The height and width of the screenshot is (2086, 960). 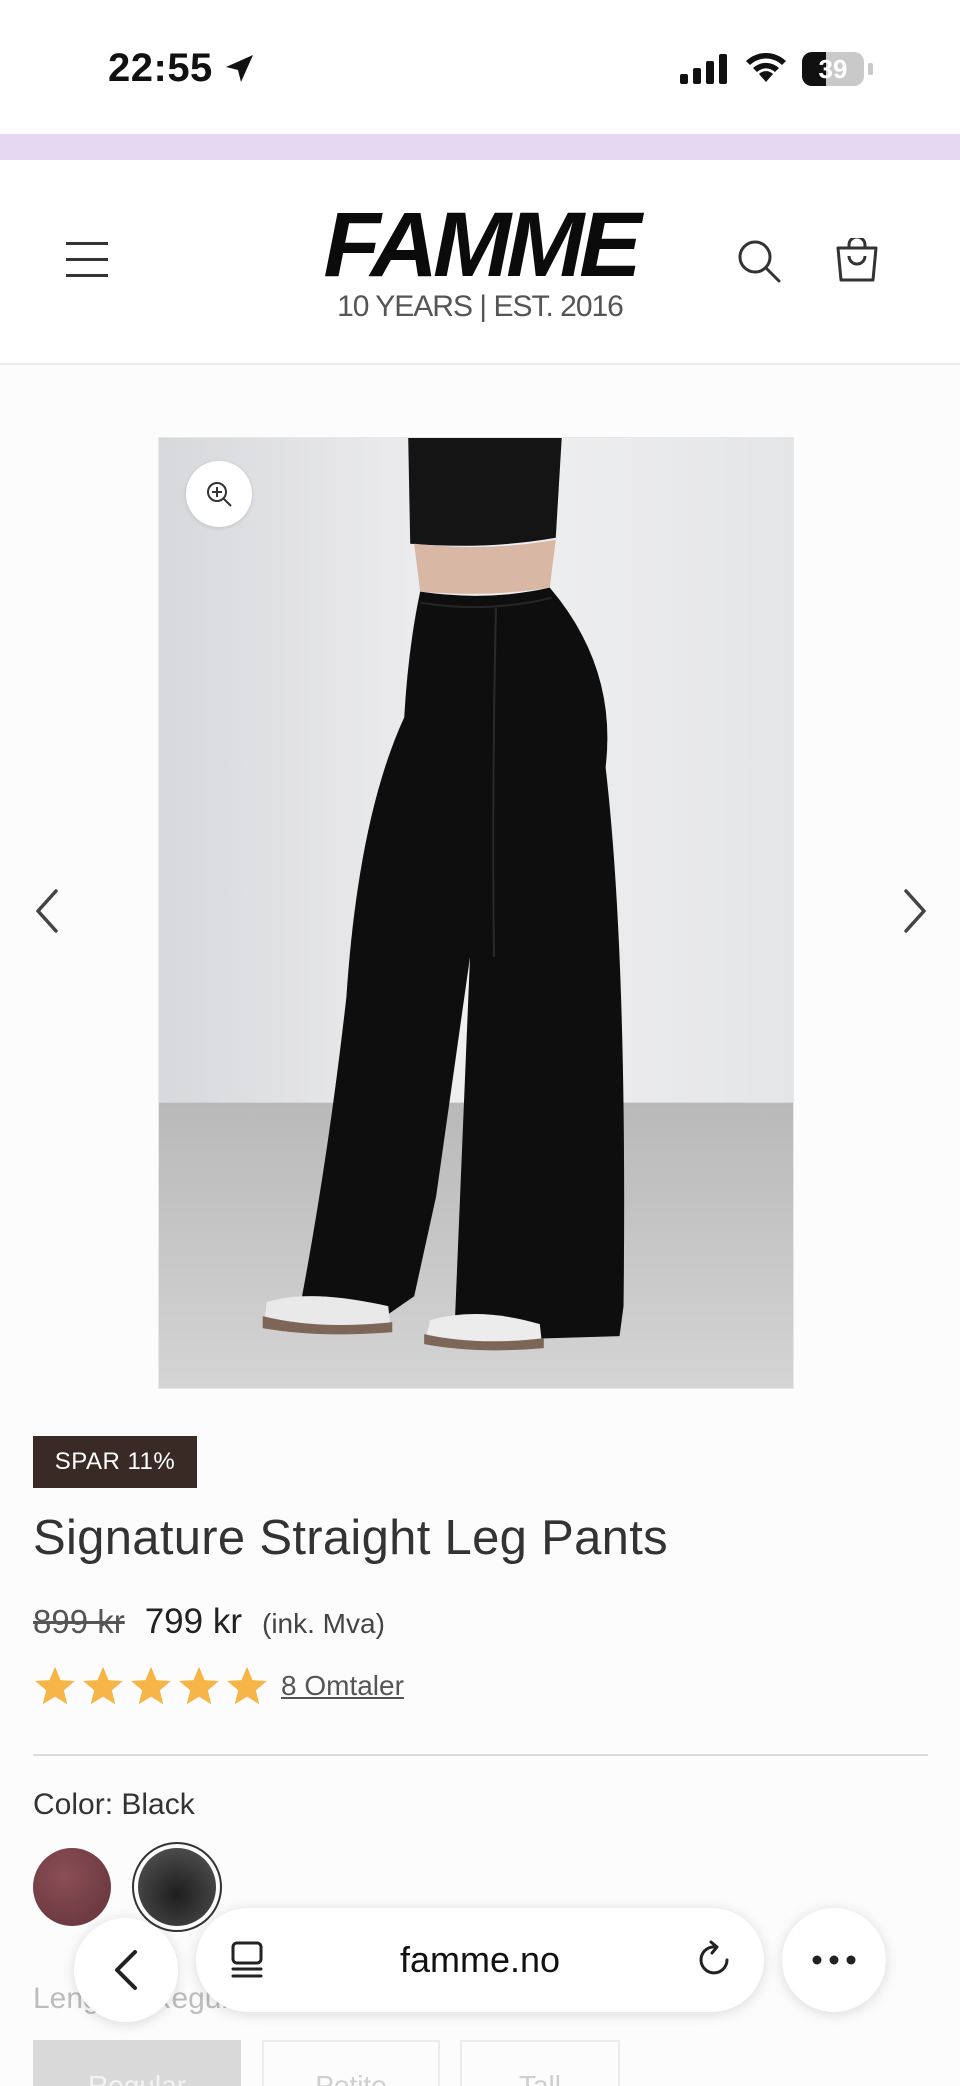 I want to click on length-option-tall: Tall, so click(x=540, y=2063).